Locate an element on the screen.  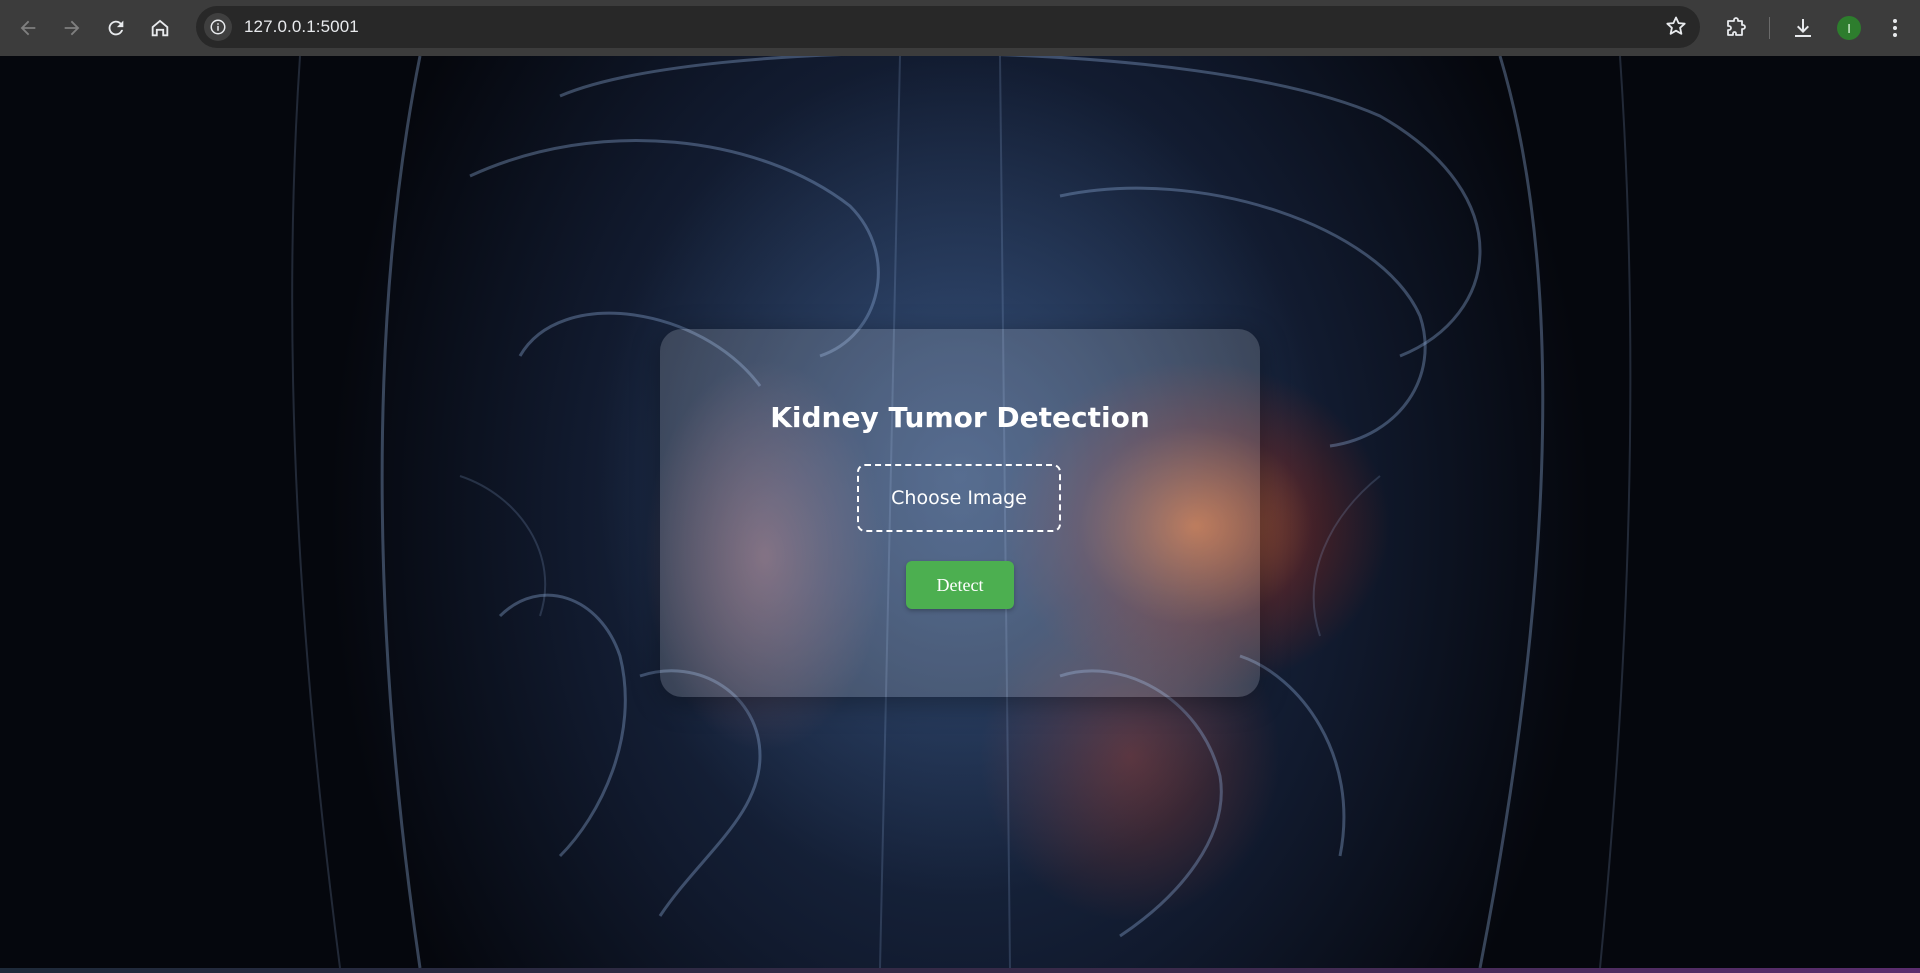
site-info-button is located at coordinates (218, 27).